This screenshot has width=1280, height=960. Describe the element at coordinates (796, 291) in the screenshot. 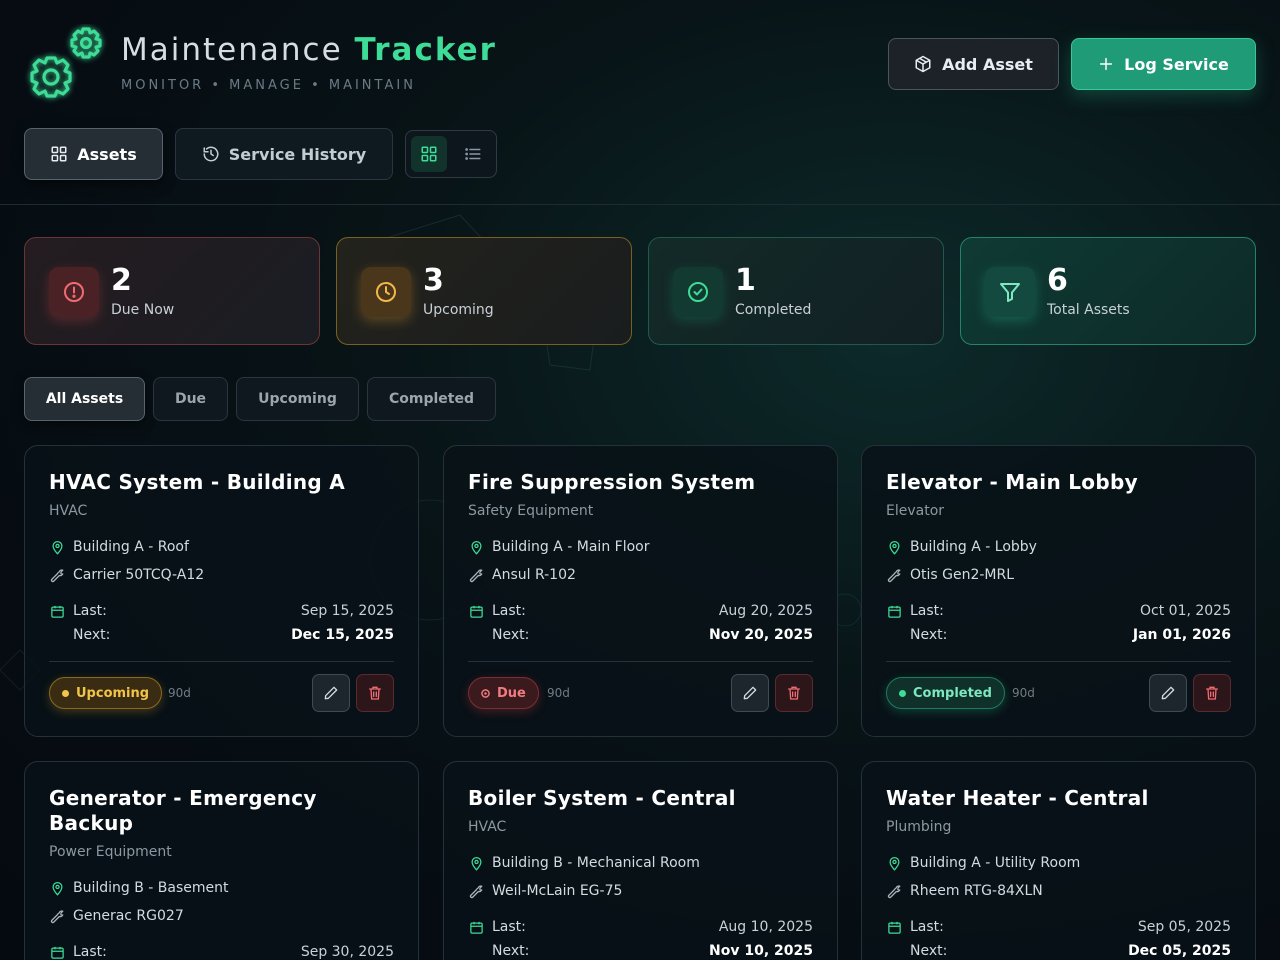

I see `stat-completed: 1 Completed` at that location.